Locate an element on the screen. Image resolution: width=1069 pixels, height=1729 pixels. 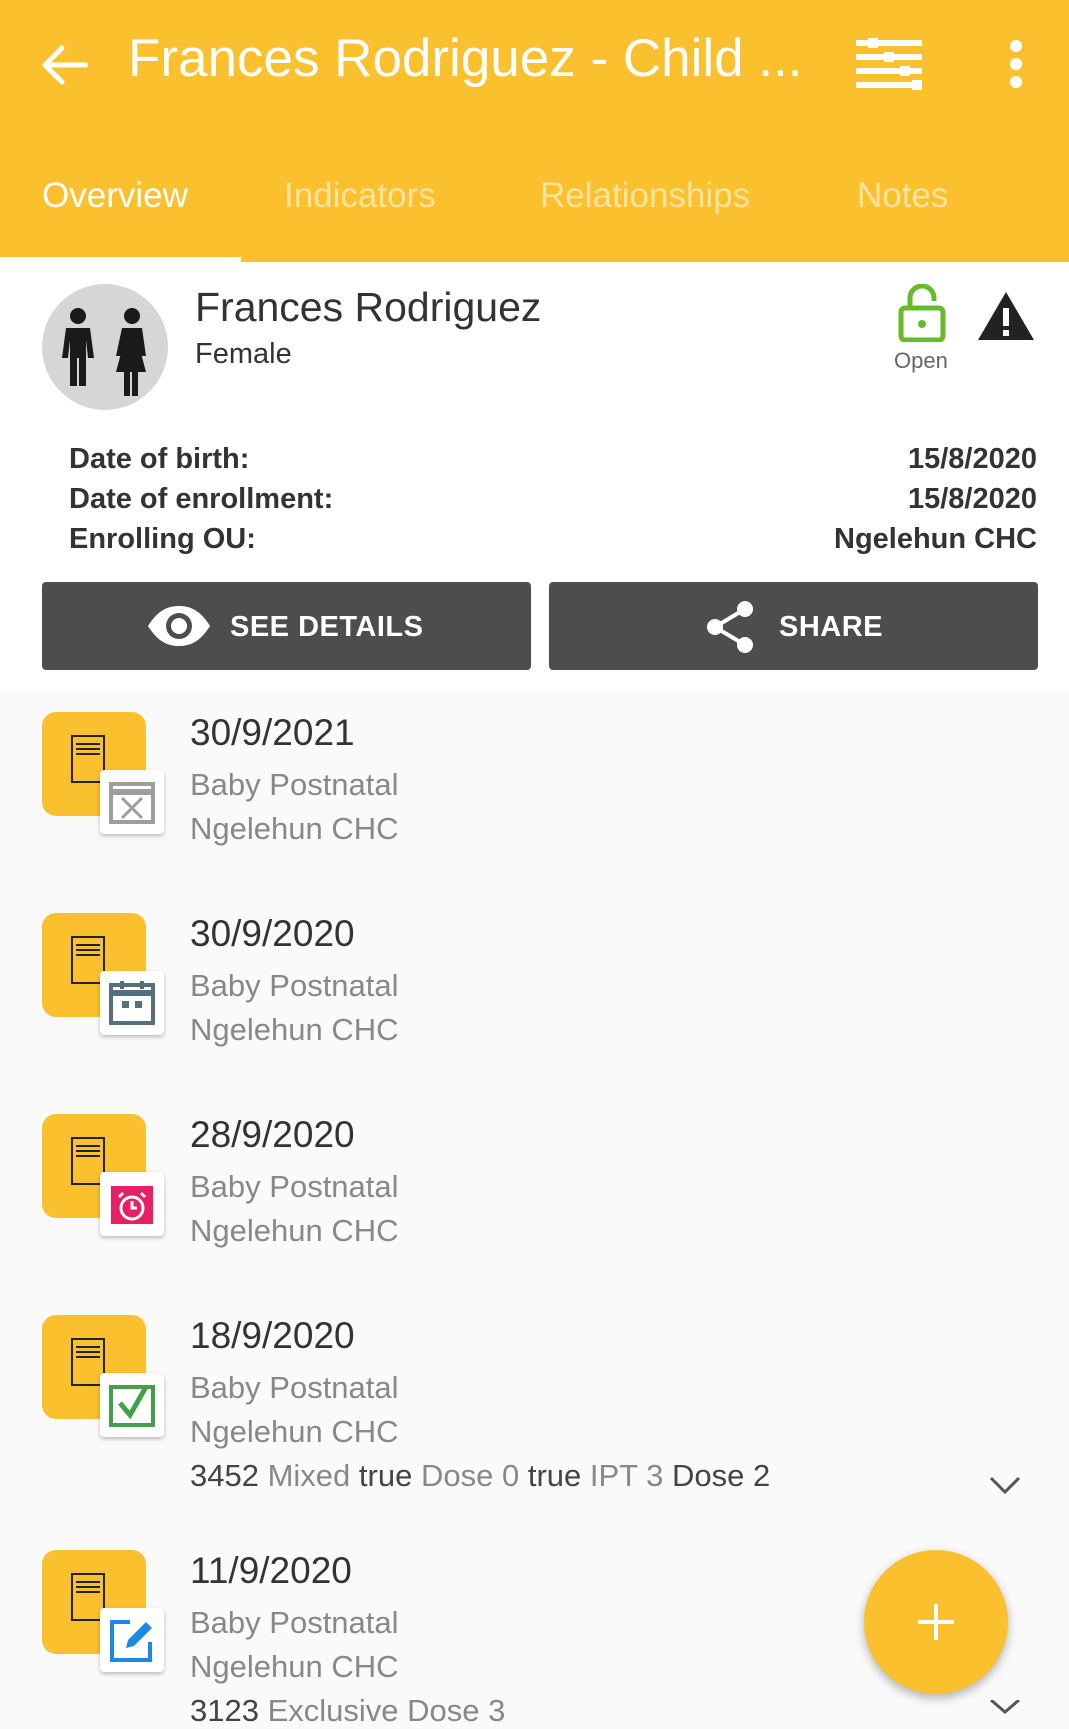
tab-relationships: Relationships is located at coordinates (645, 196).